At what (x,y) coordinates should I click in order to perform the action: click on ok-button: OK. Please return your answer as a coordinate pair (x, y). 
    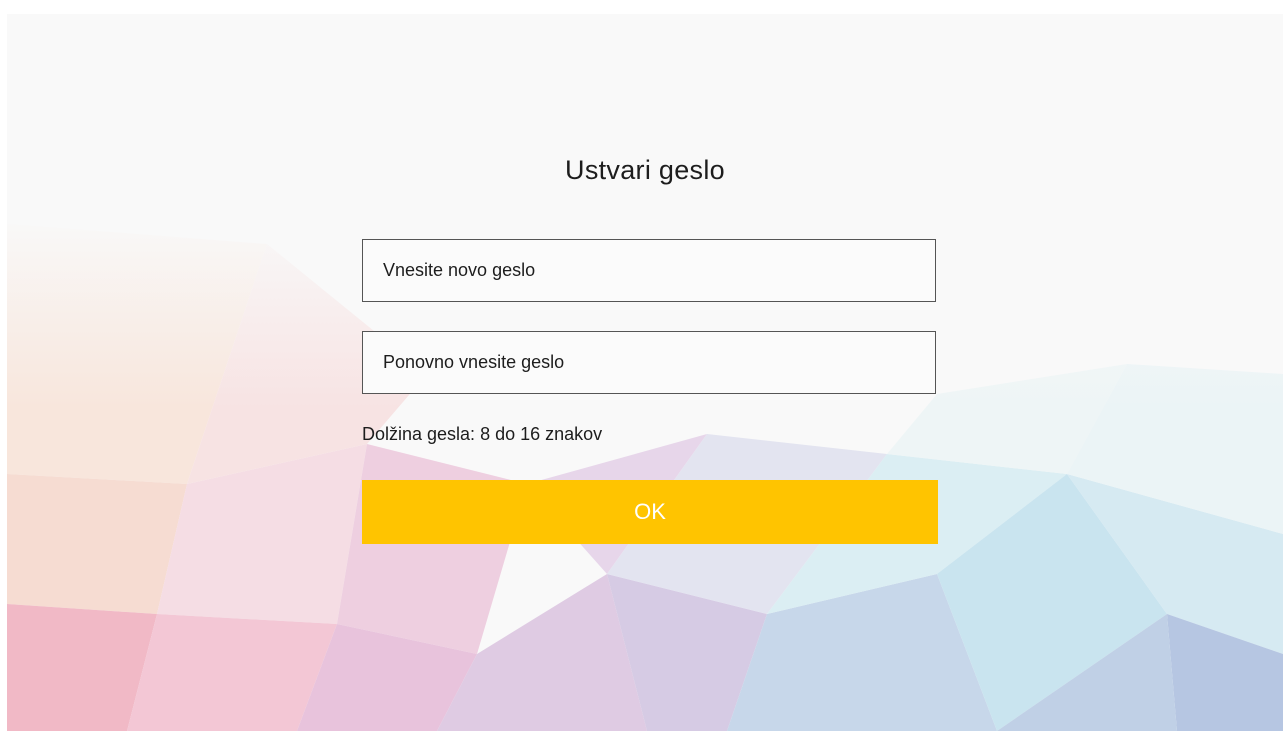
    Looking at the image, I should click on (650, 512).